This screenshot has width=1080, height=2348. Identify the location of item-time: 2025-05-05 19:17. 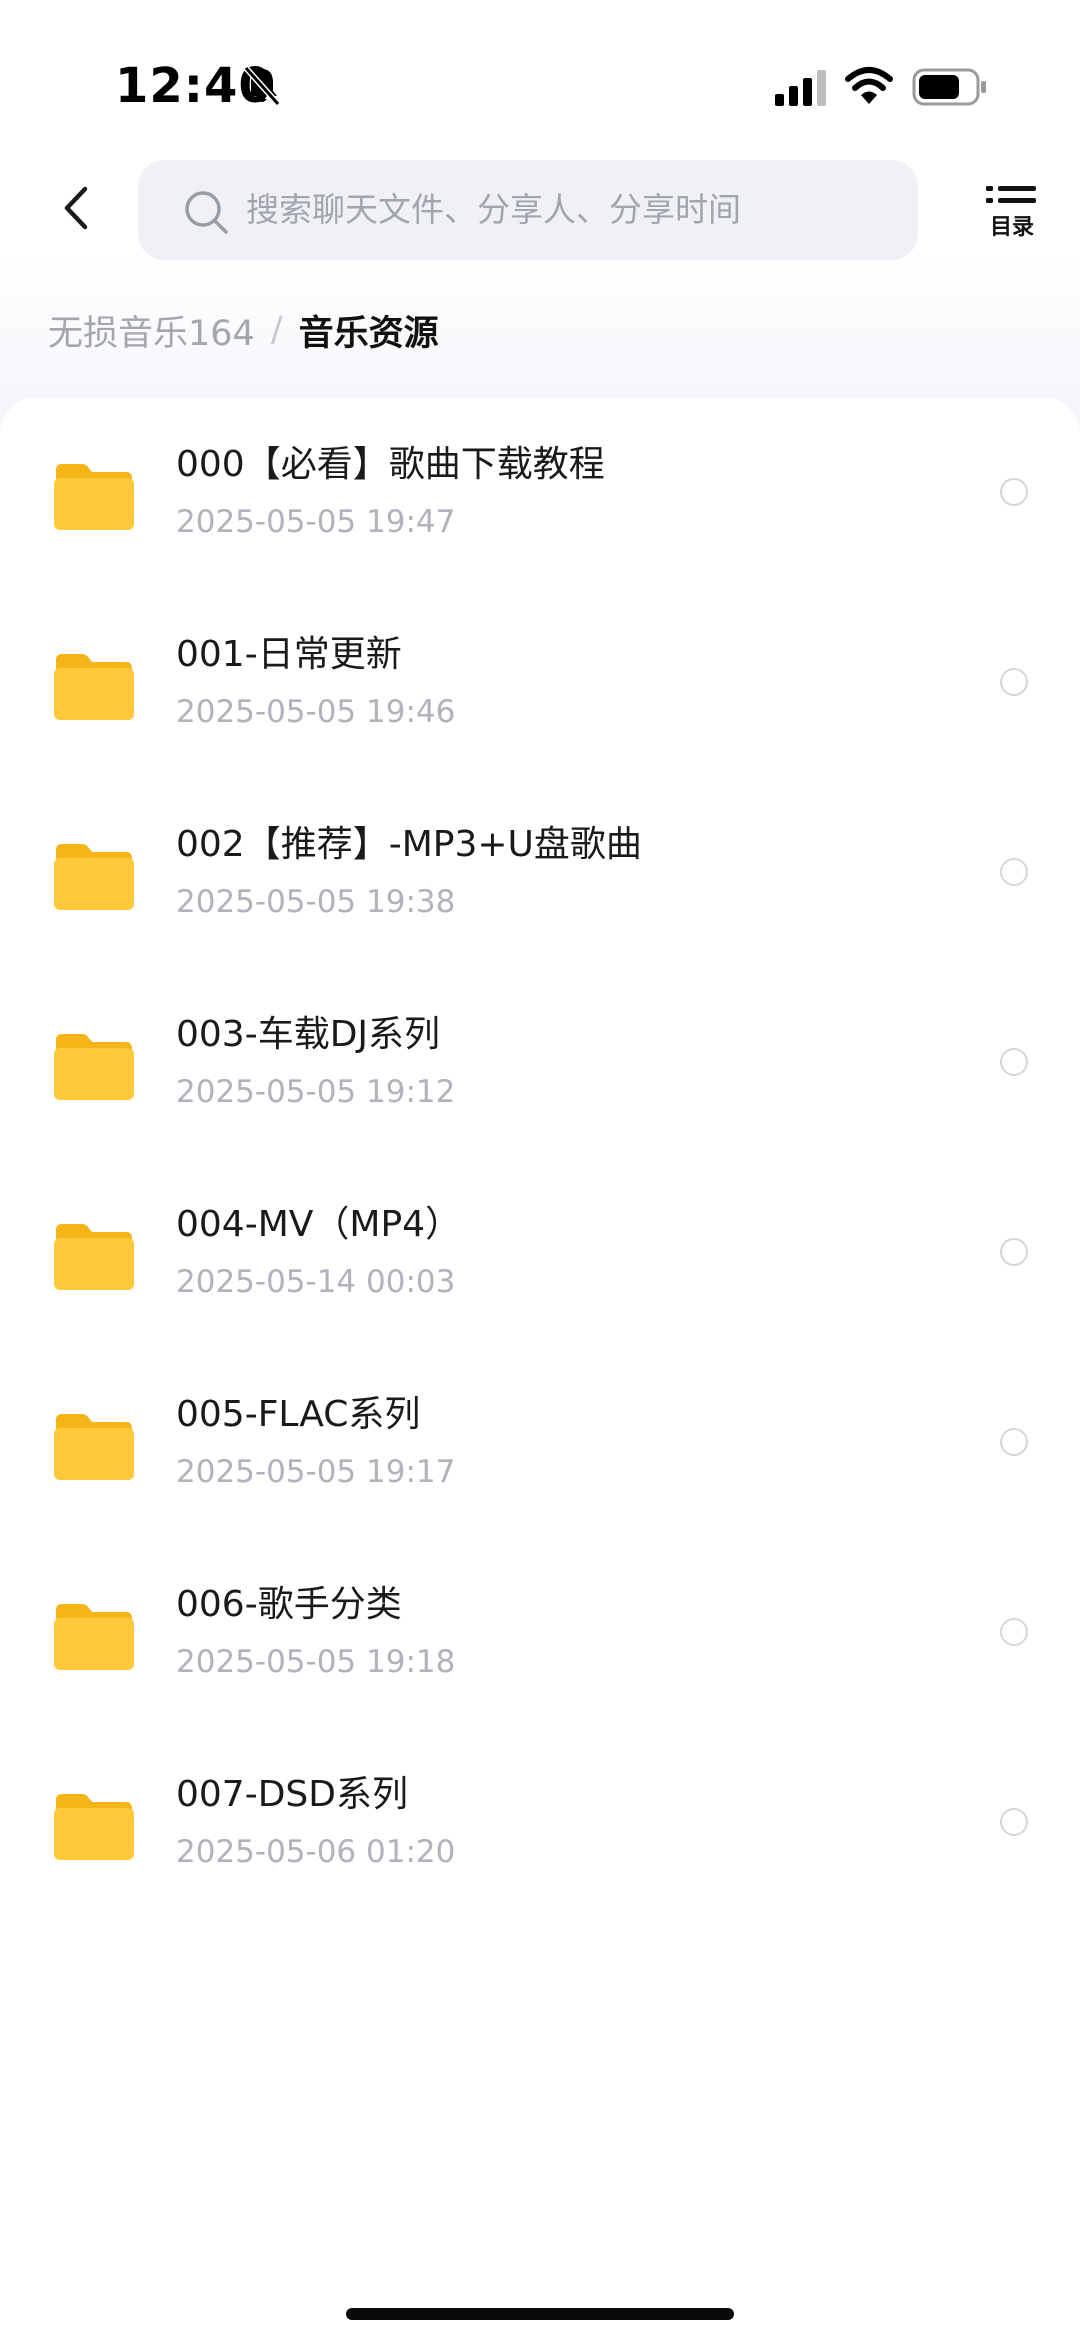
(316, 1472).